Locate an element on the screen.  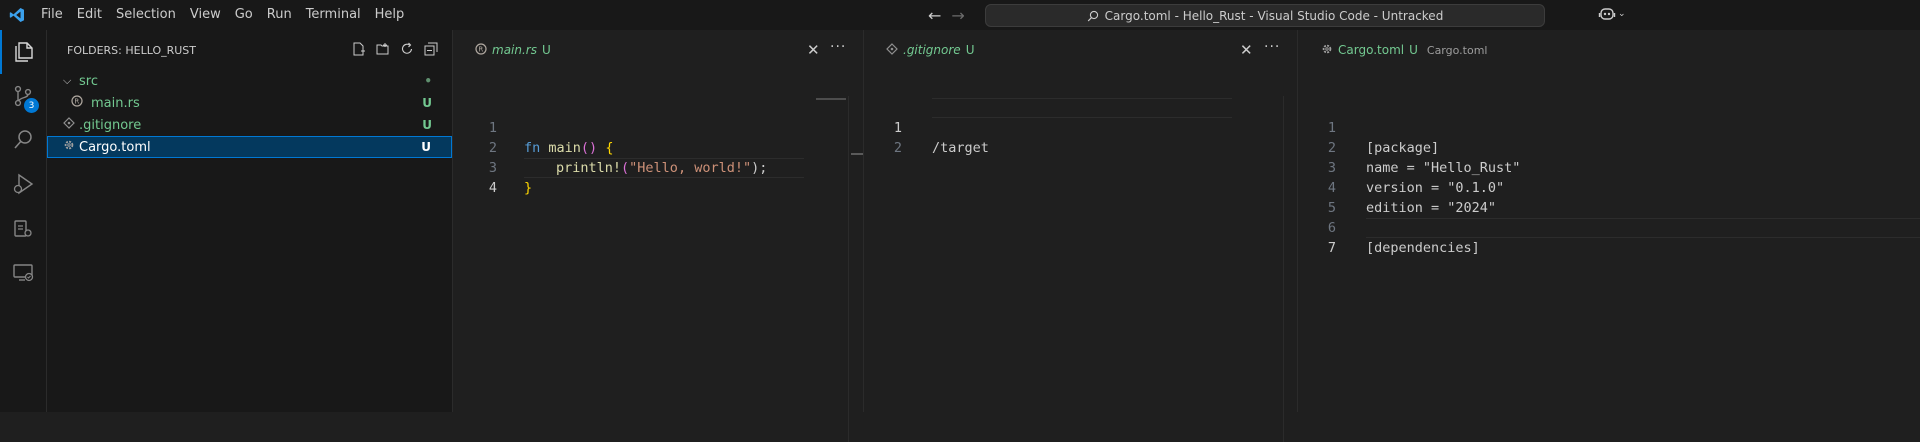
code-line: 3 } is located at coordinates (658, 167).